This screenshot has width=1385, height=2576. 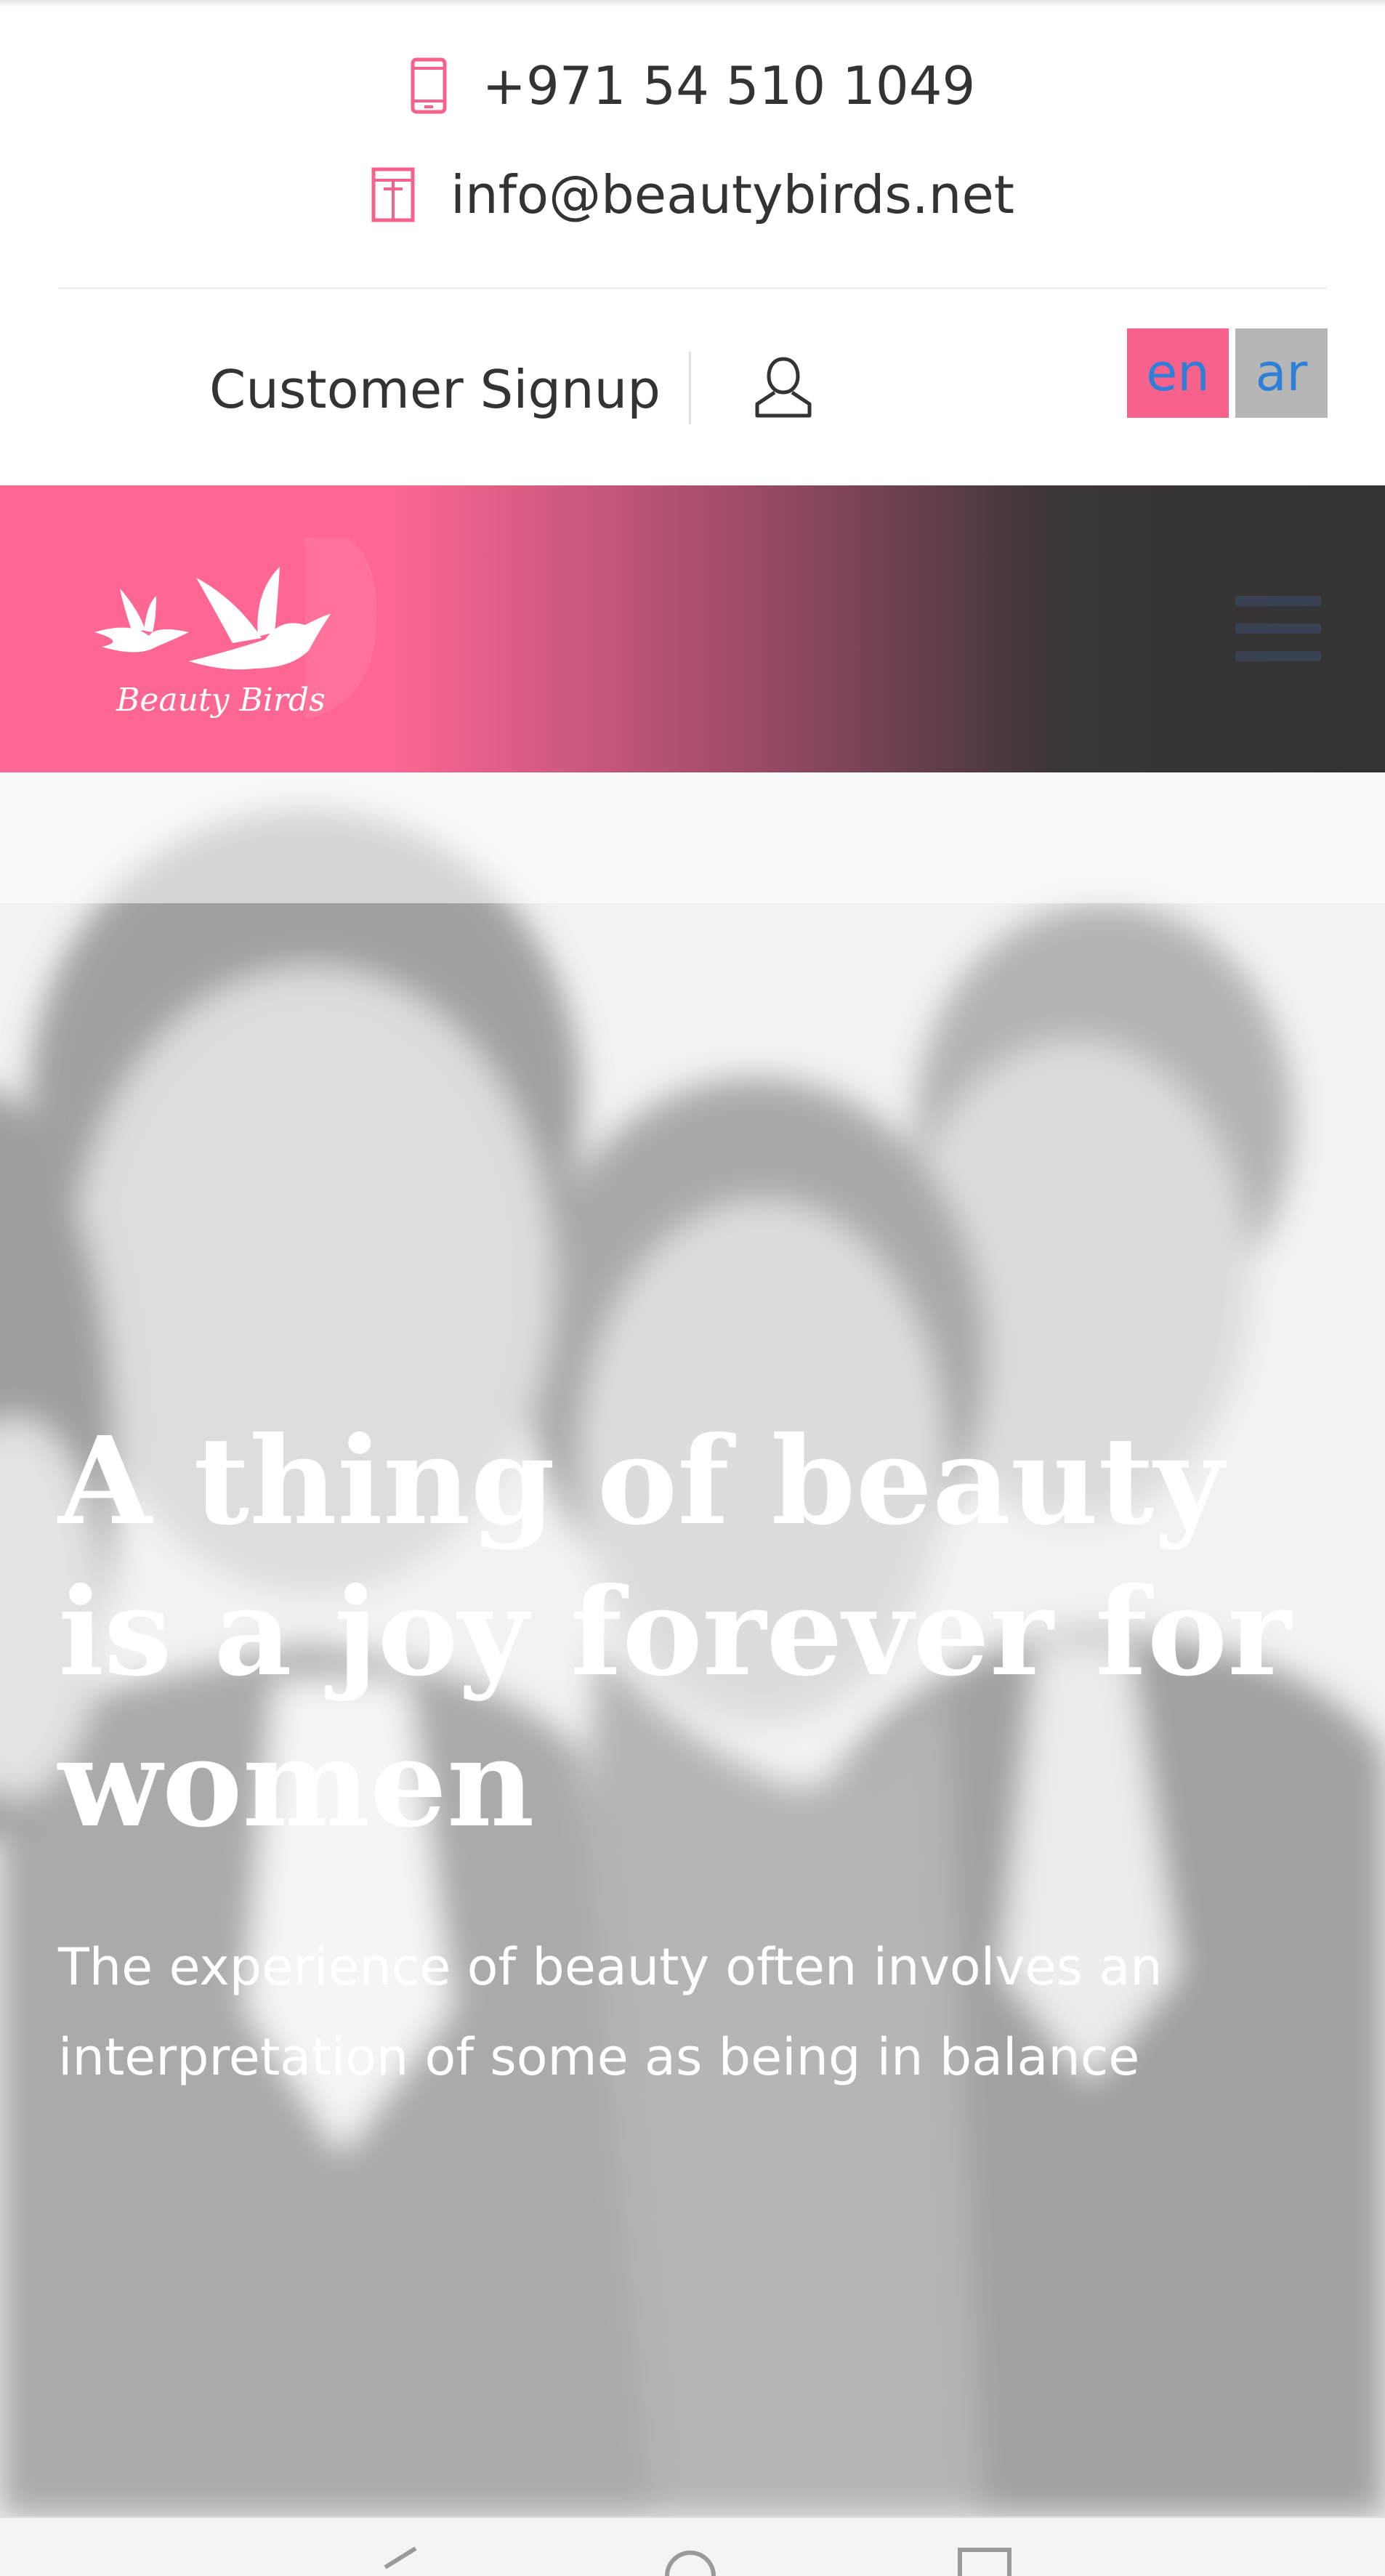 I want to click on recents-icon, so click(x=985, y=2561).